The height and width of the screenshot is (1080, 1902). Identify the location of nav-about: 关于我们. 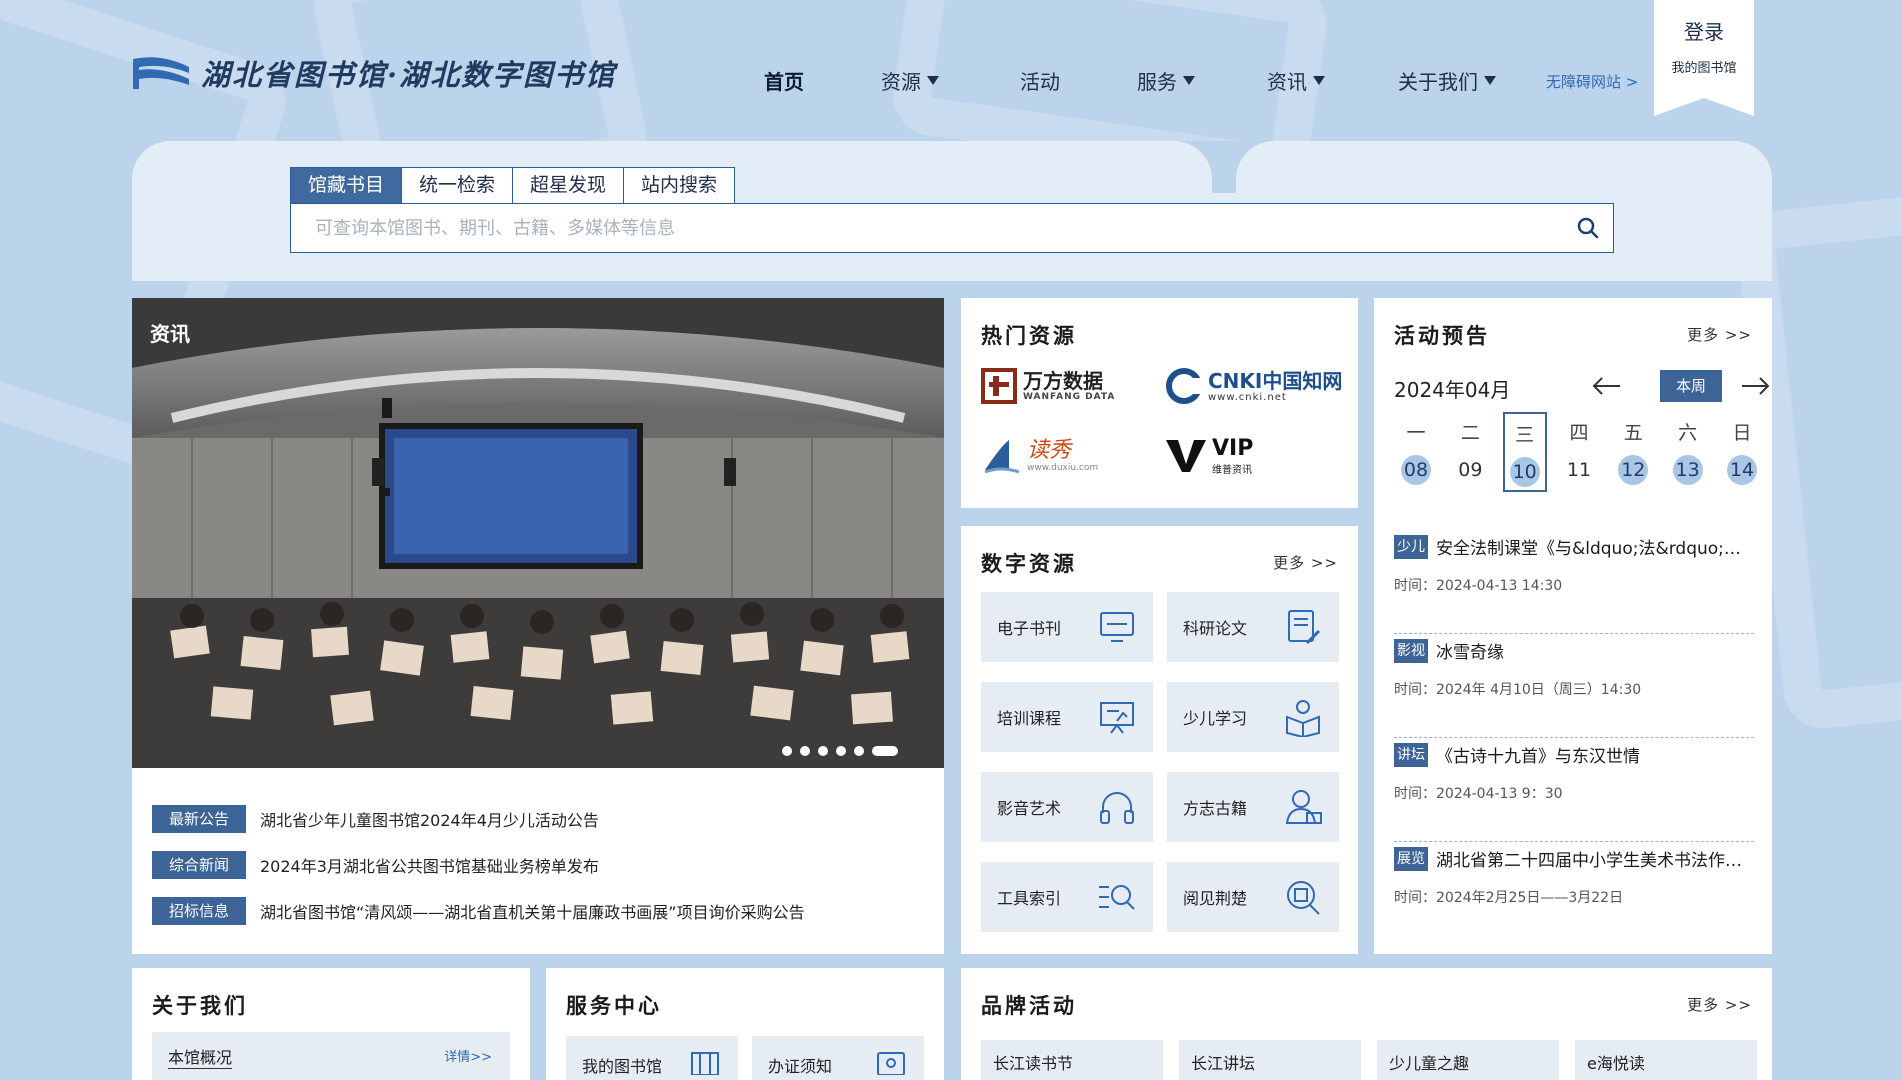
(1447, 80).